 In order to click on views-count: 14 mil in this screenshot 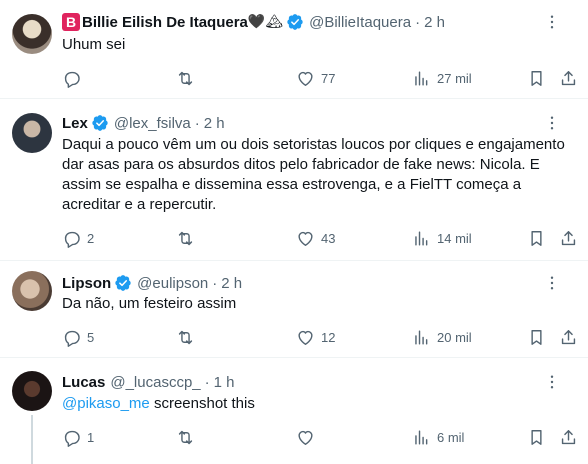, I will do `click(454, 238)`.